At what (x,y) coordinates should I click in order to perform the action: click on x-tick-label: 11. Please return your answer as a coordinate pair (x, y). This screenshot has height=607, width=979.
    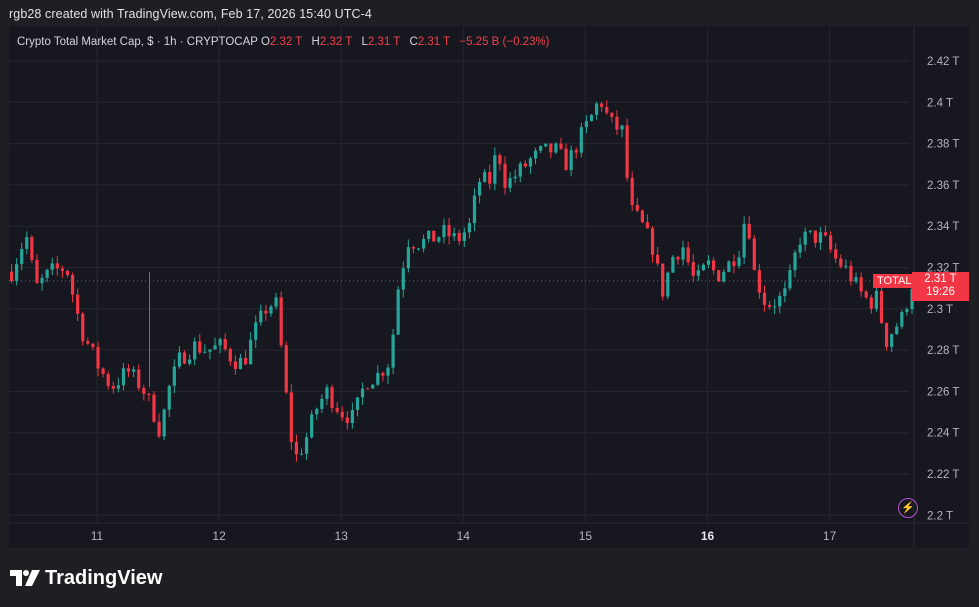
    Looking at the image, I should click on (97, 536).